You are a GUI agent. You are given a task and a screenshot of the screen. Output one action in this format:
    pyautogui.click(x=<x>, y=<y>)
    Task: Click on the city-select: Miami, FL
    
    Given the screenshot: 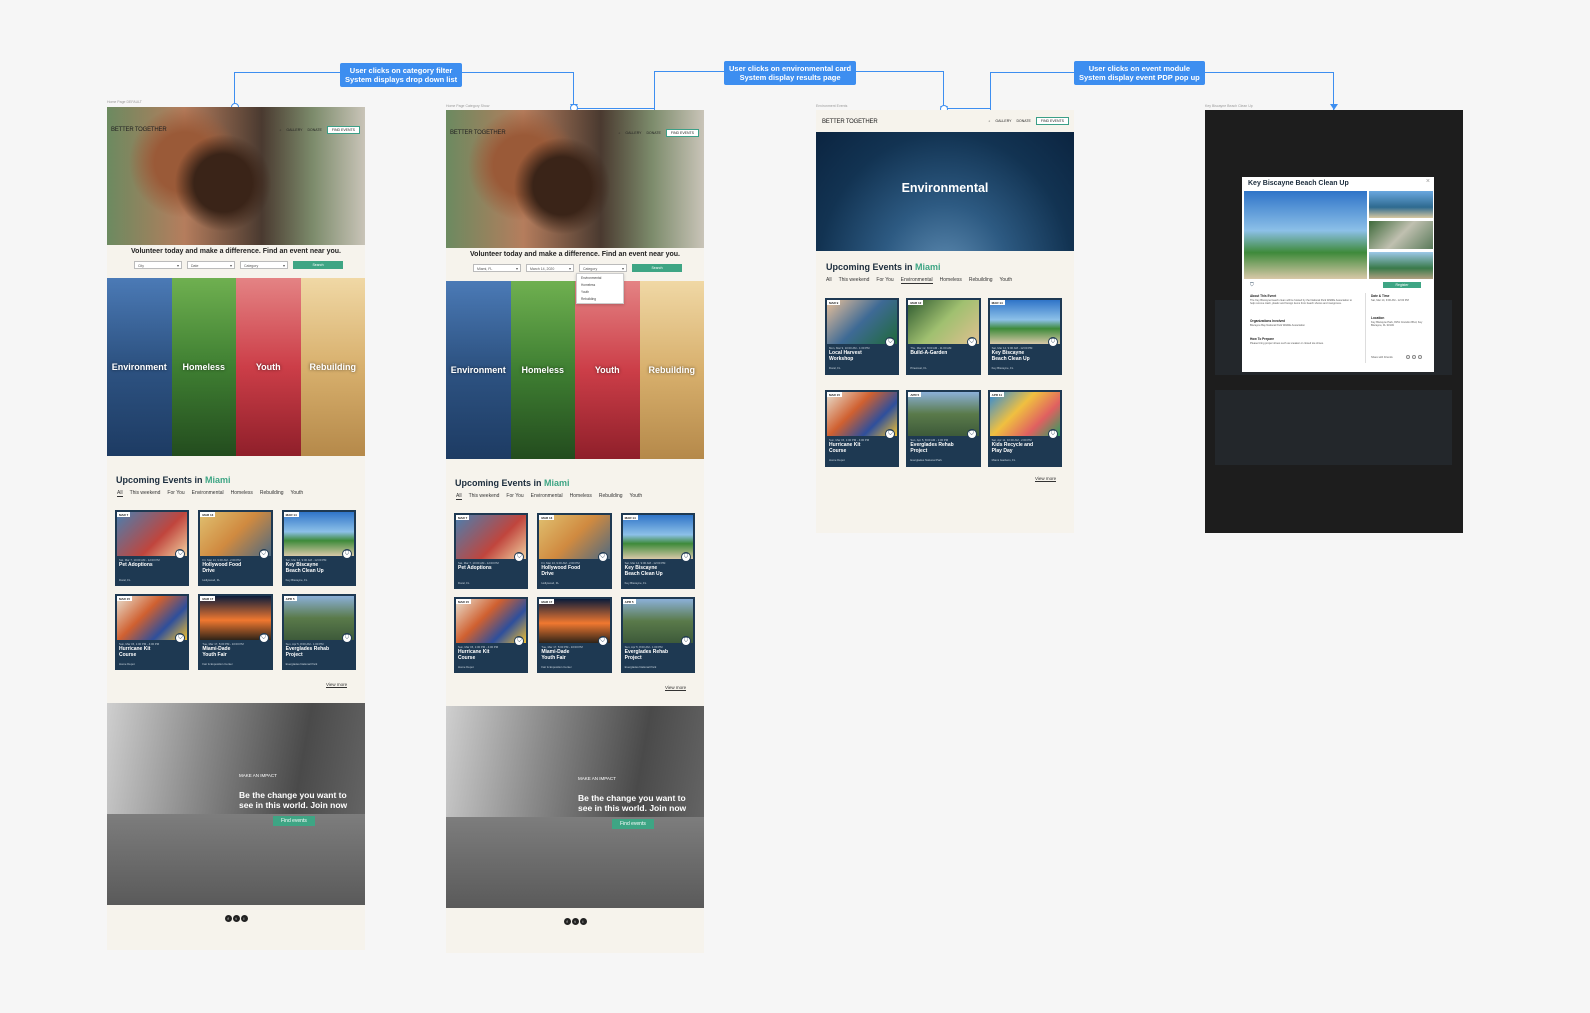 What is the action you would take?
    pyautogui.click(x=497, y=268)
    